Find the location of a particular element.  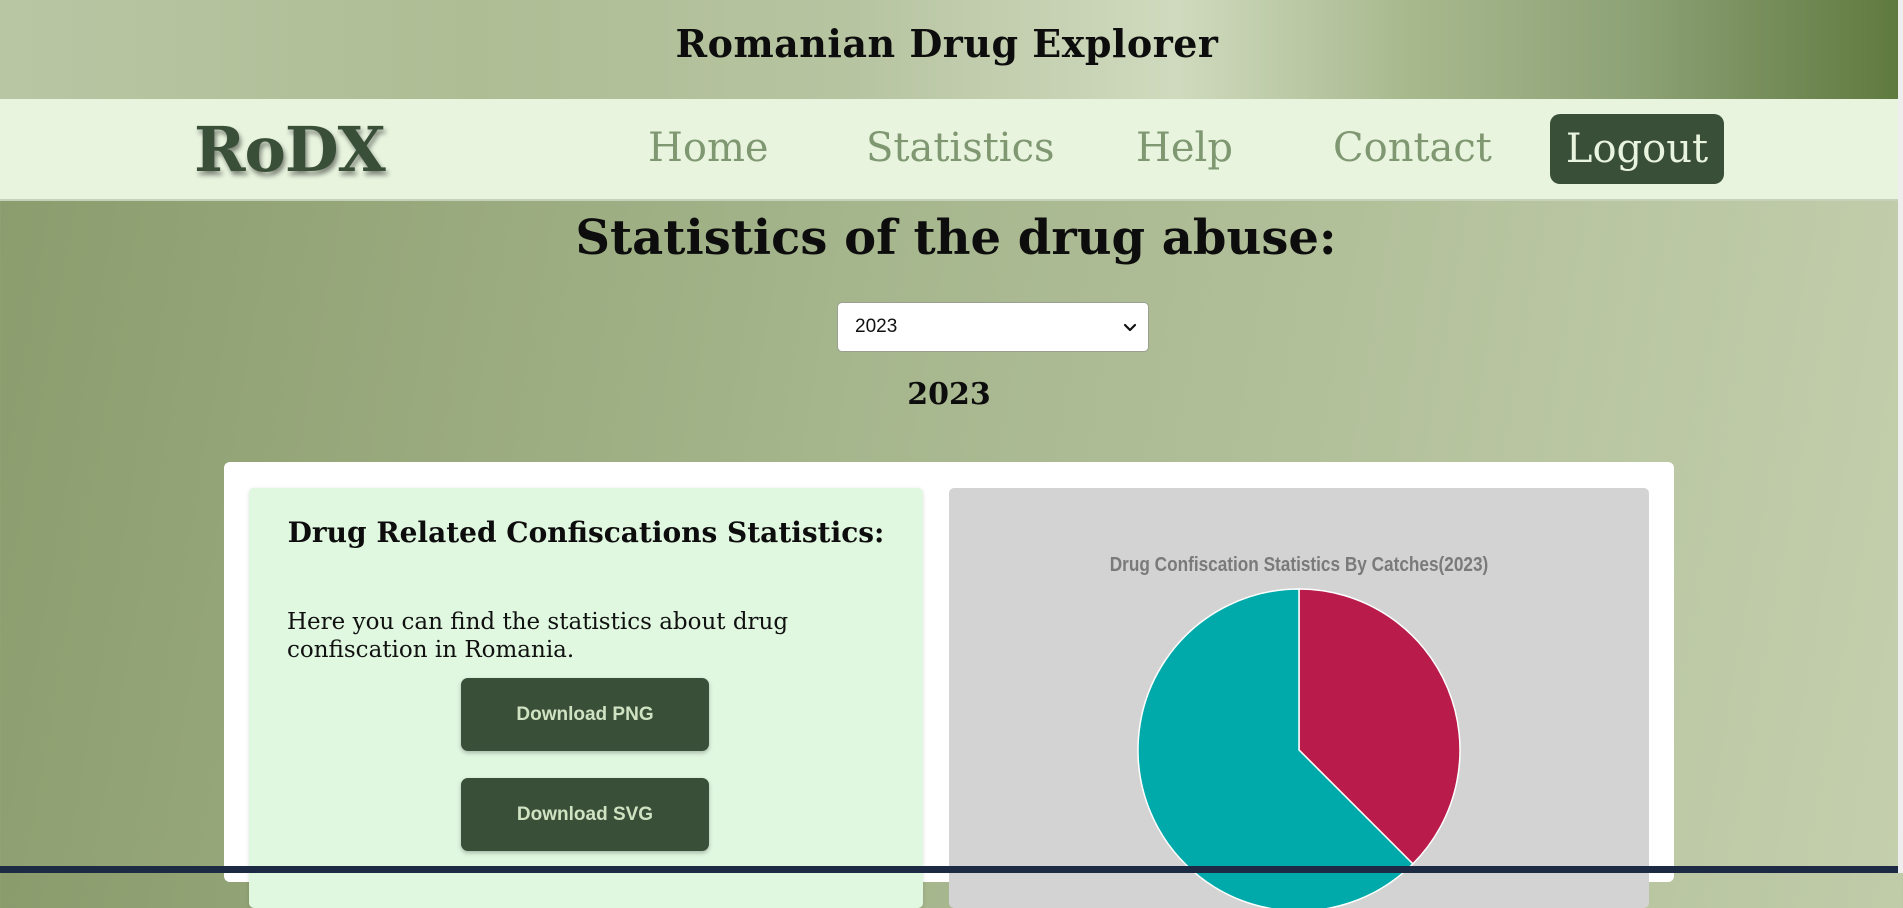

year-select: 2023 is located at coordinates (993, 327).